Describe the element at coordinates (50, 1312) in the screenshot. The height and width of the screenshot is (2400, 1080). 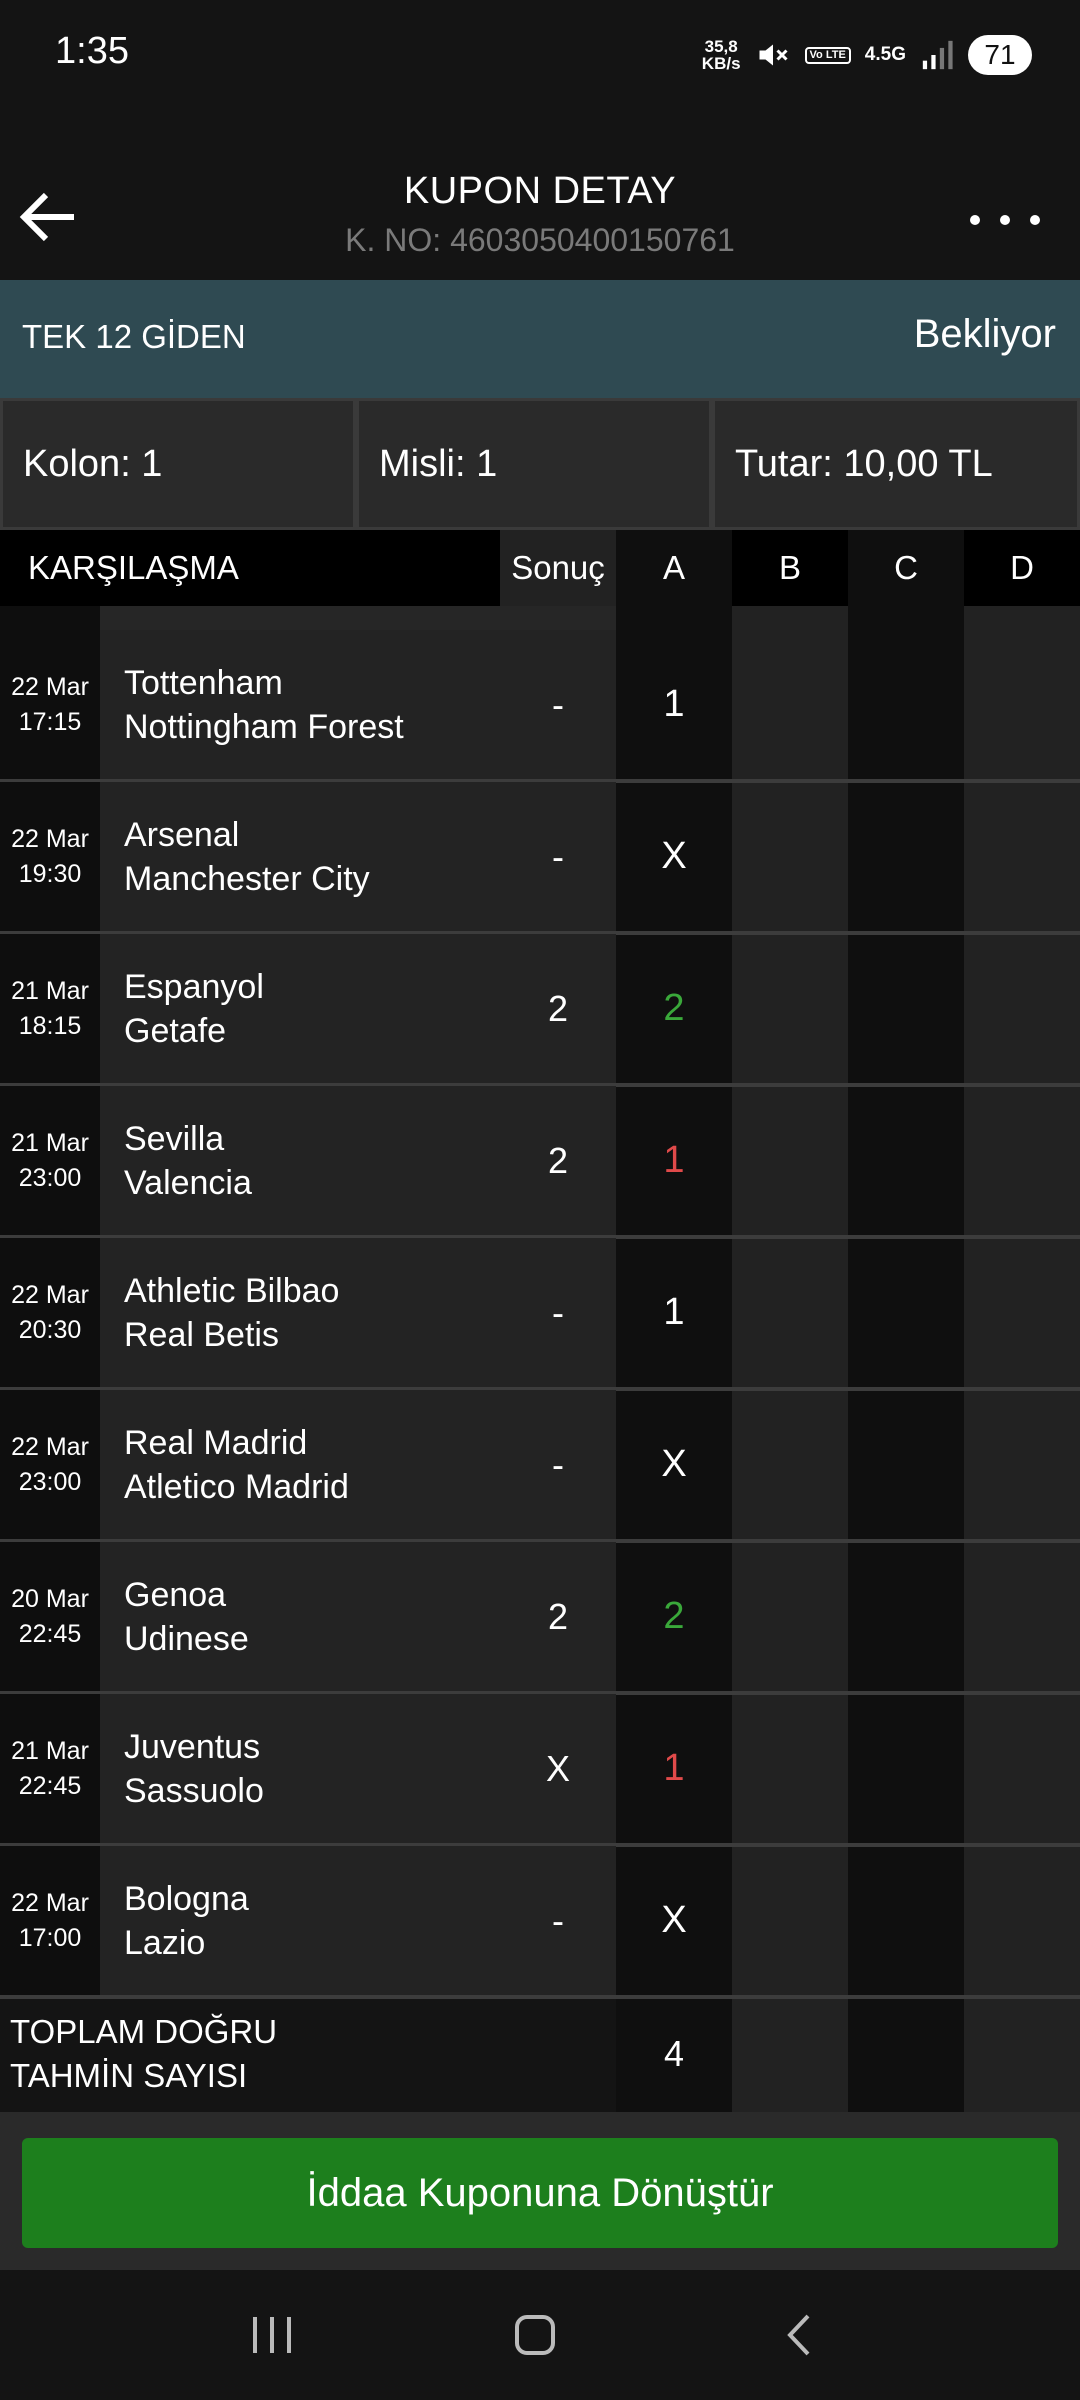
I see `match-date: 22 Mar 20:30` at that location.